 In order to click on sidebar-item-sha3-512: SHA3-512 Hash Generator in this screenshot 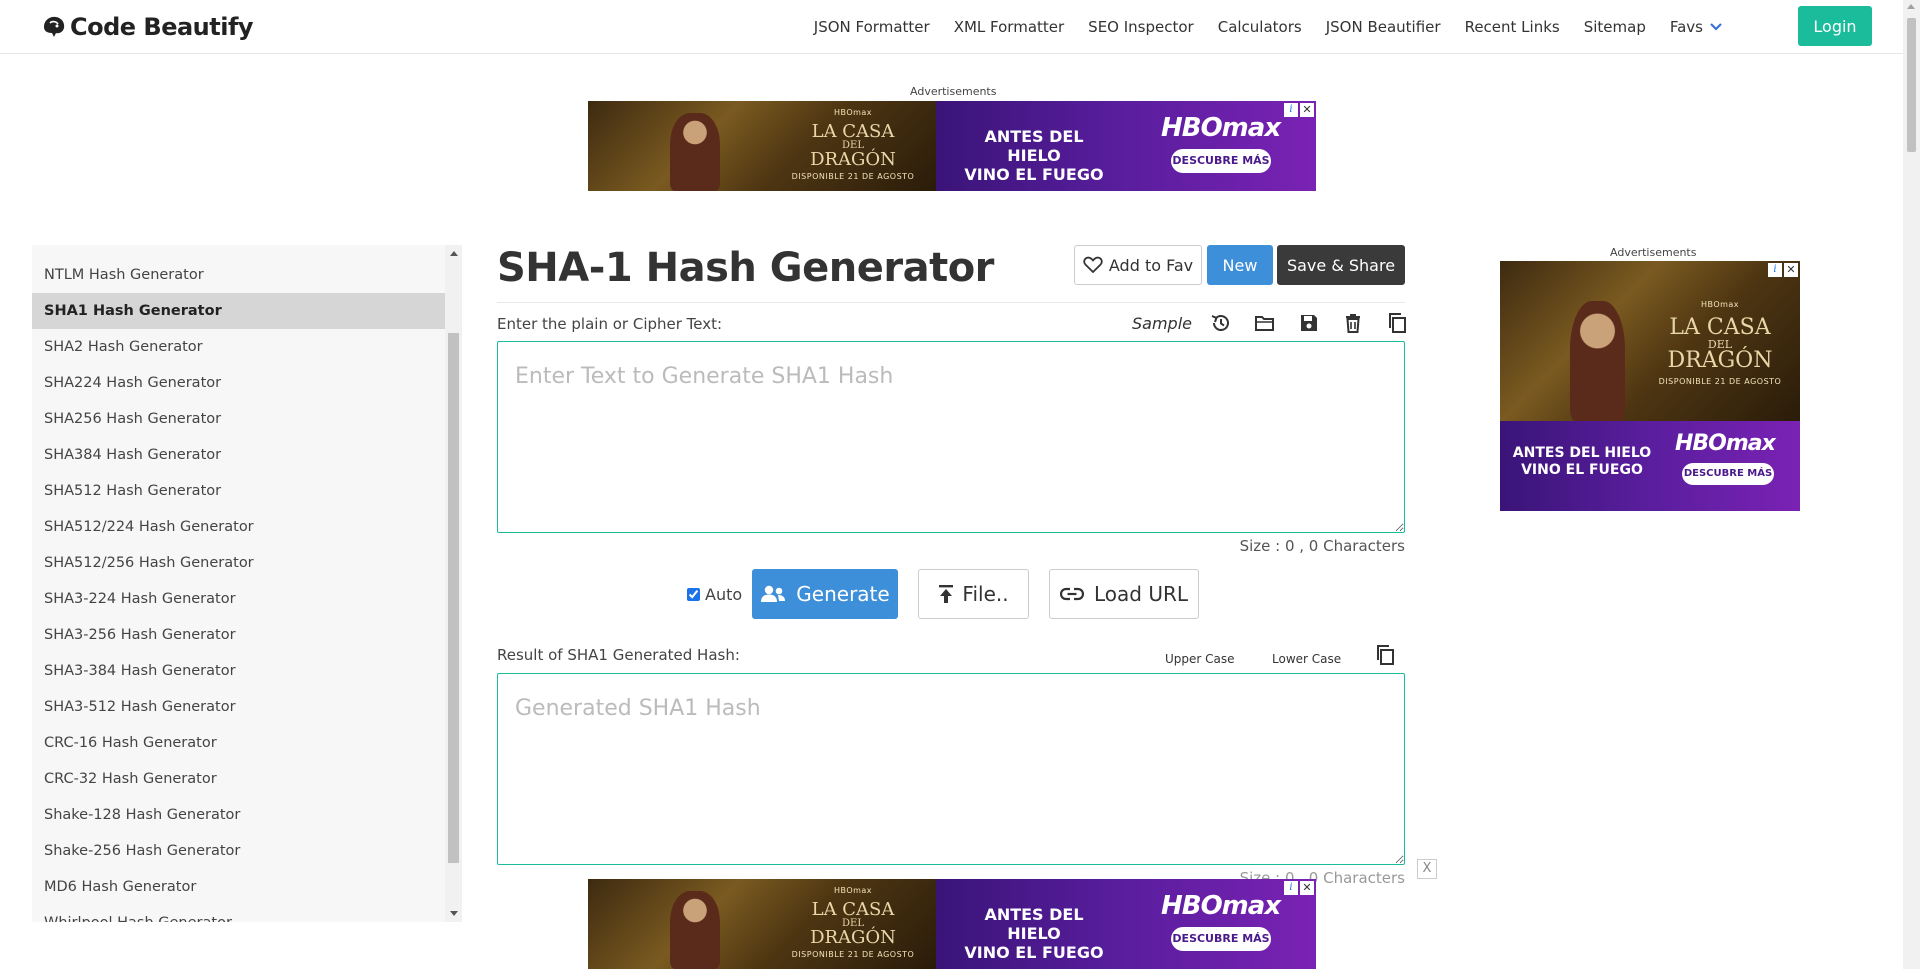, I will do `click(238, 707)`.